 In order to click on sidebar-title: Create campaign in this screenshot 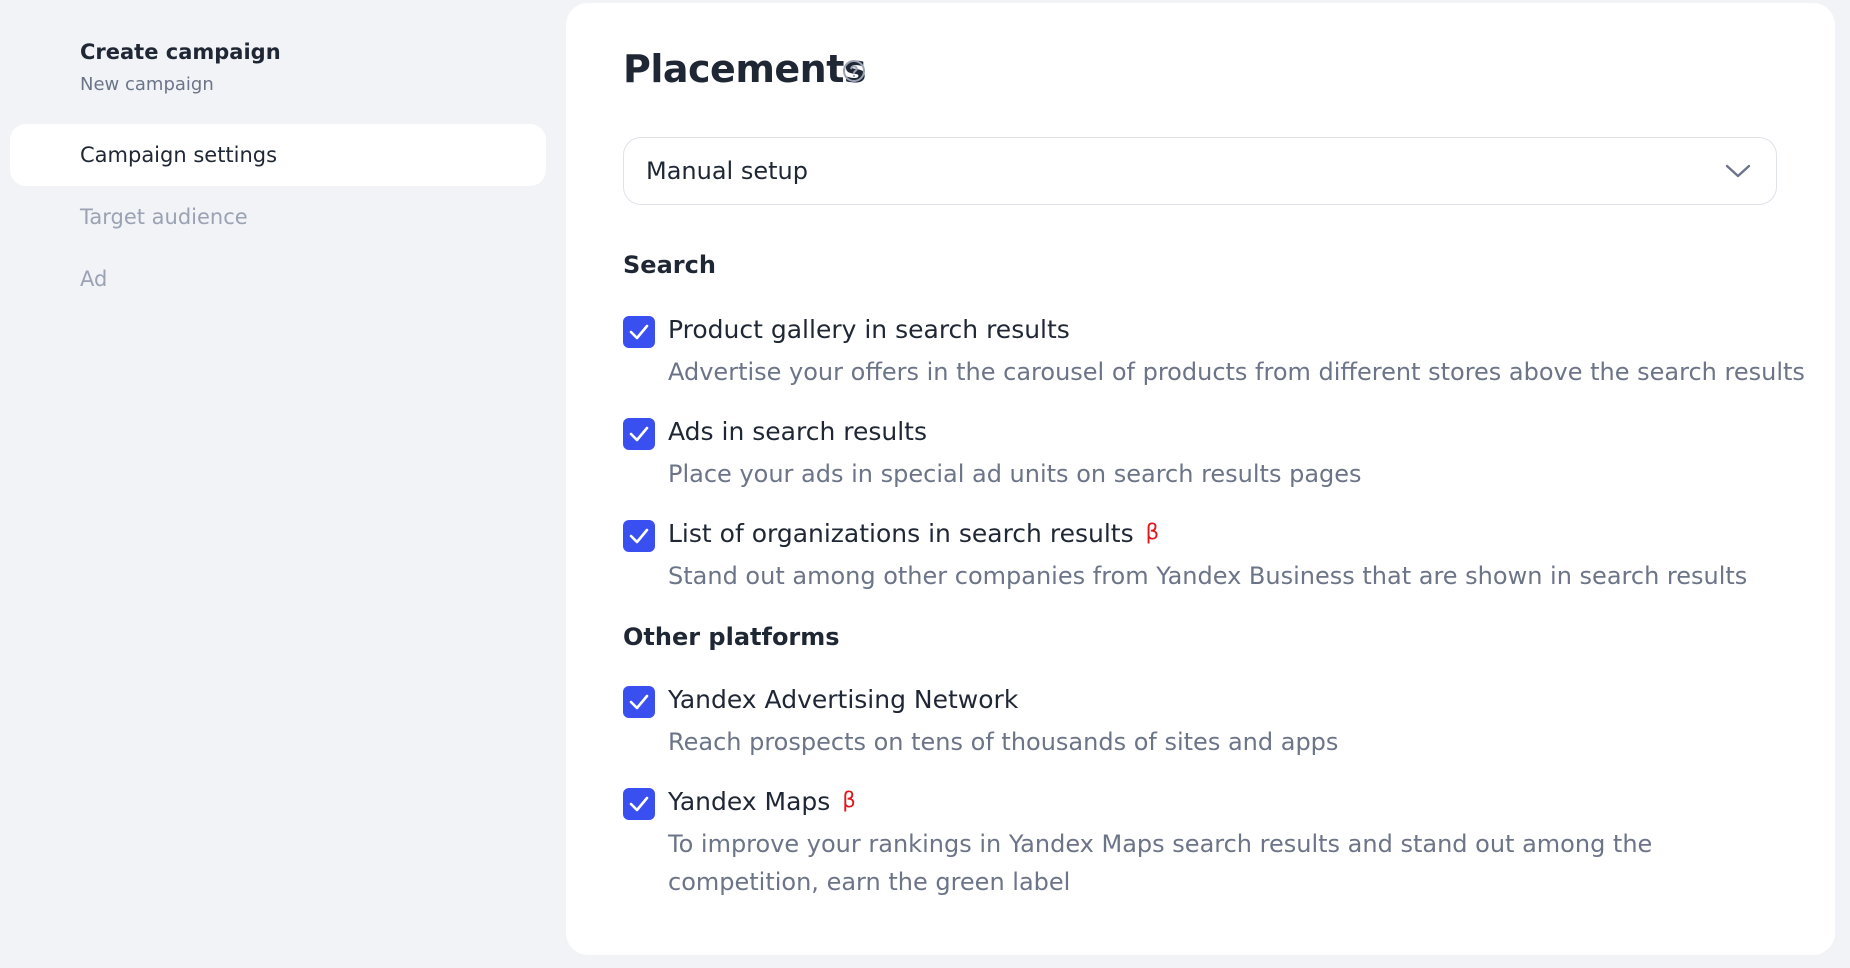, I will do `click(180, 52)`.